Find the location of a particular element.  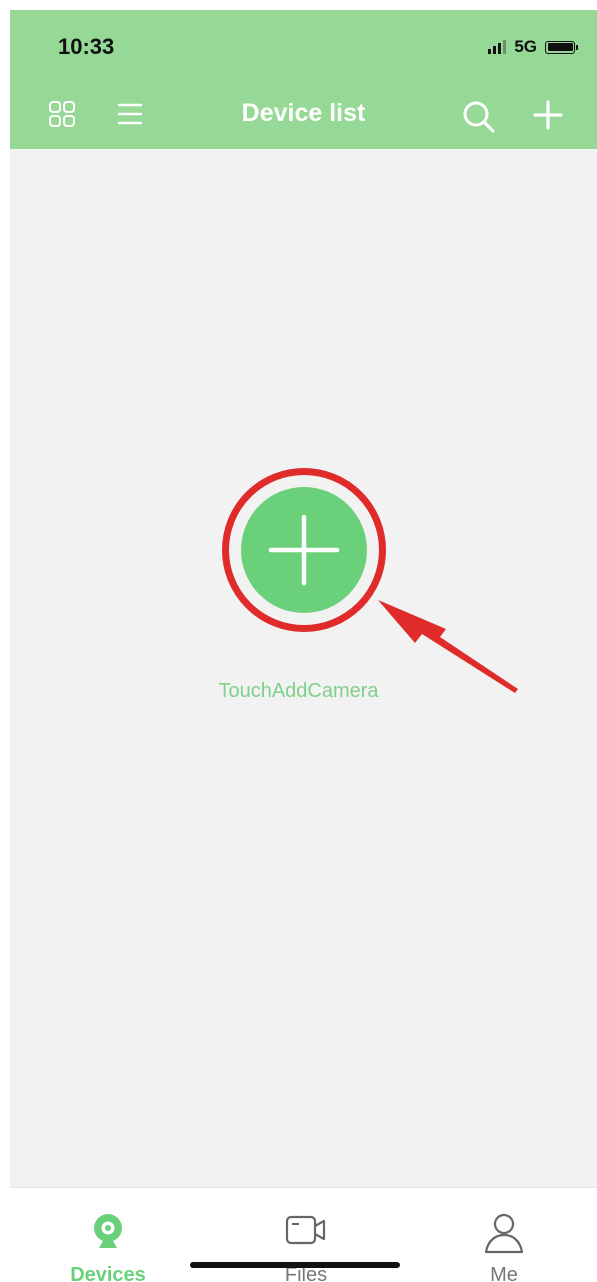

tab-devices: Devices is located at coordinates (108, 1235).